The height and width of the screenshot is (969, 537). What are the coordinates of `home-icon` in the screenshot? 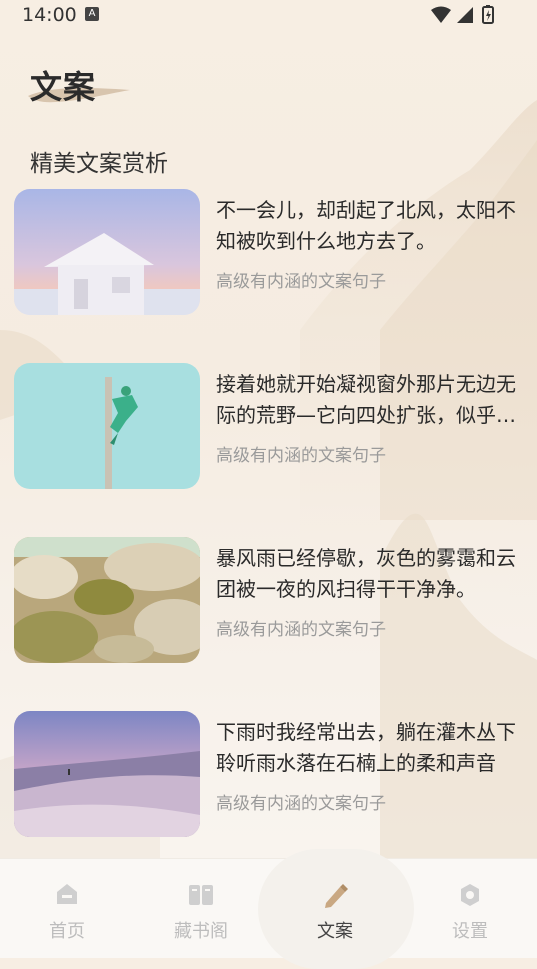 It's located at (67, 896).